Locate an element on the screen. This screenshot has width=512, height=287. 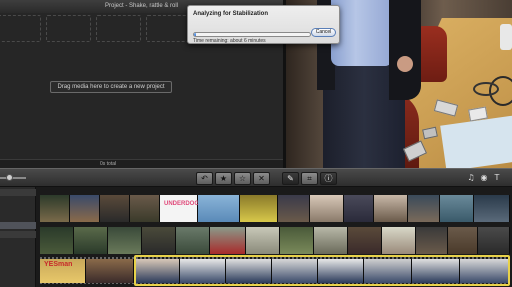
shirt-image is located at coordinates (362, 33).